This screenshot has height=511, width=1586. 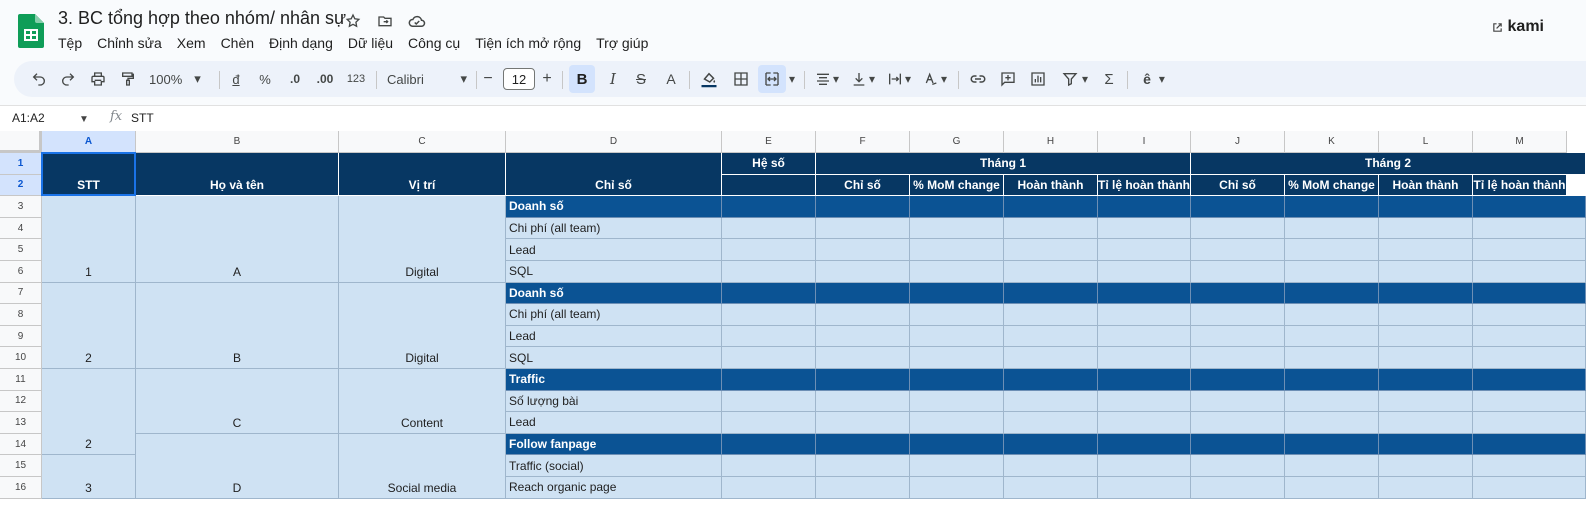 I want to click on borders-icon, so click(x=741, y=79).